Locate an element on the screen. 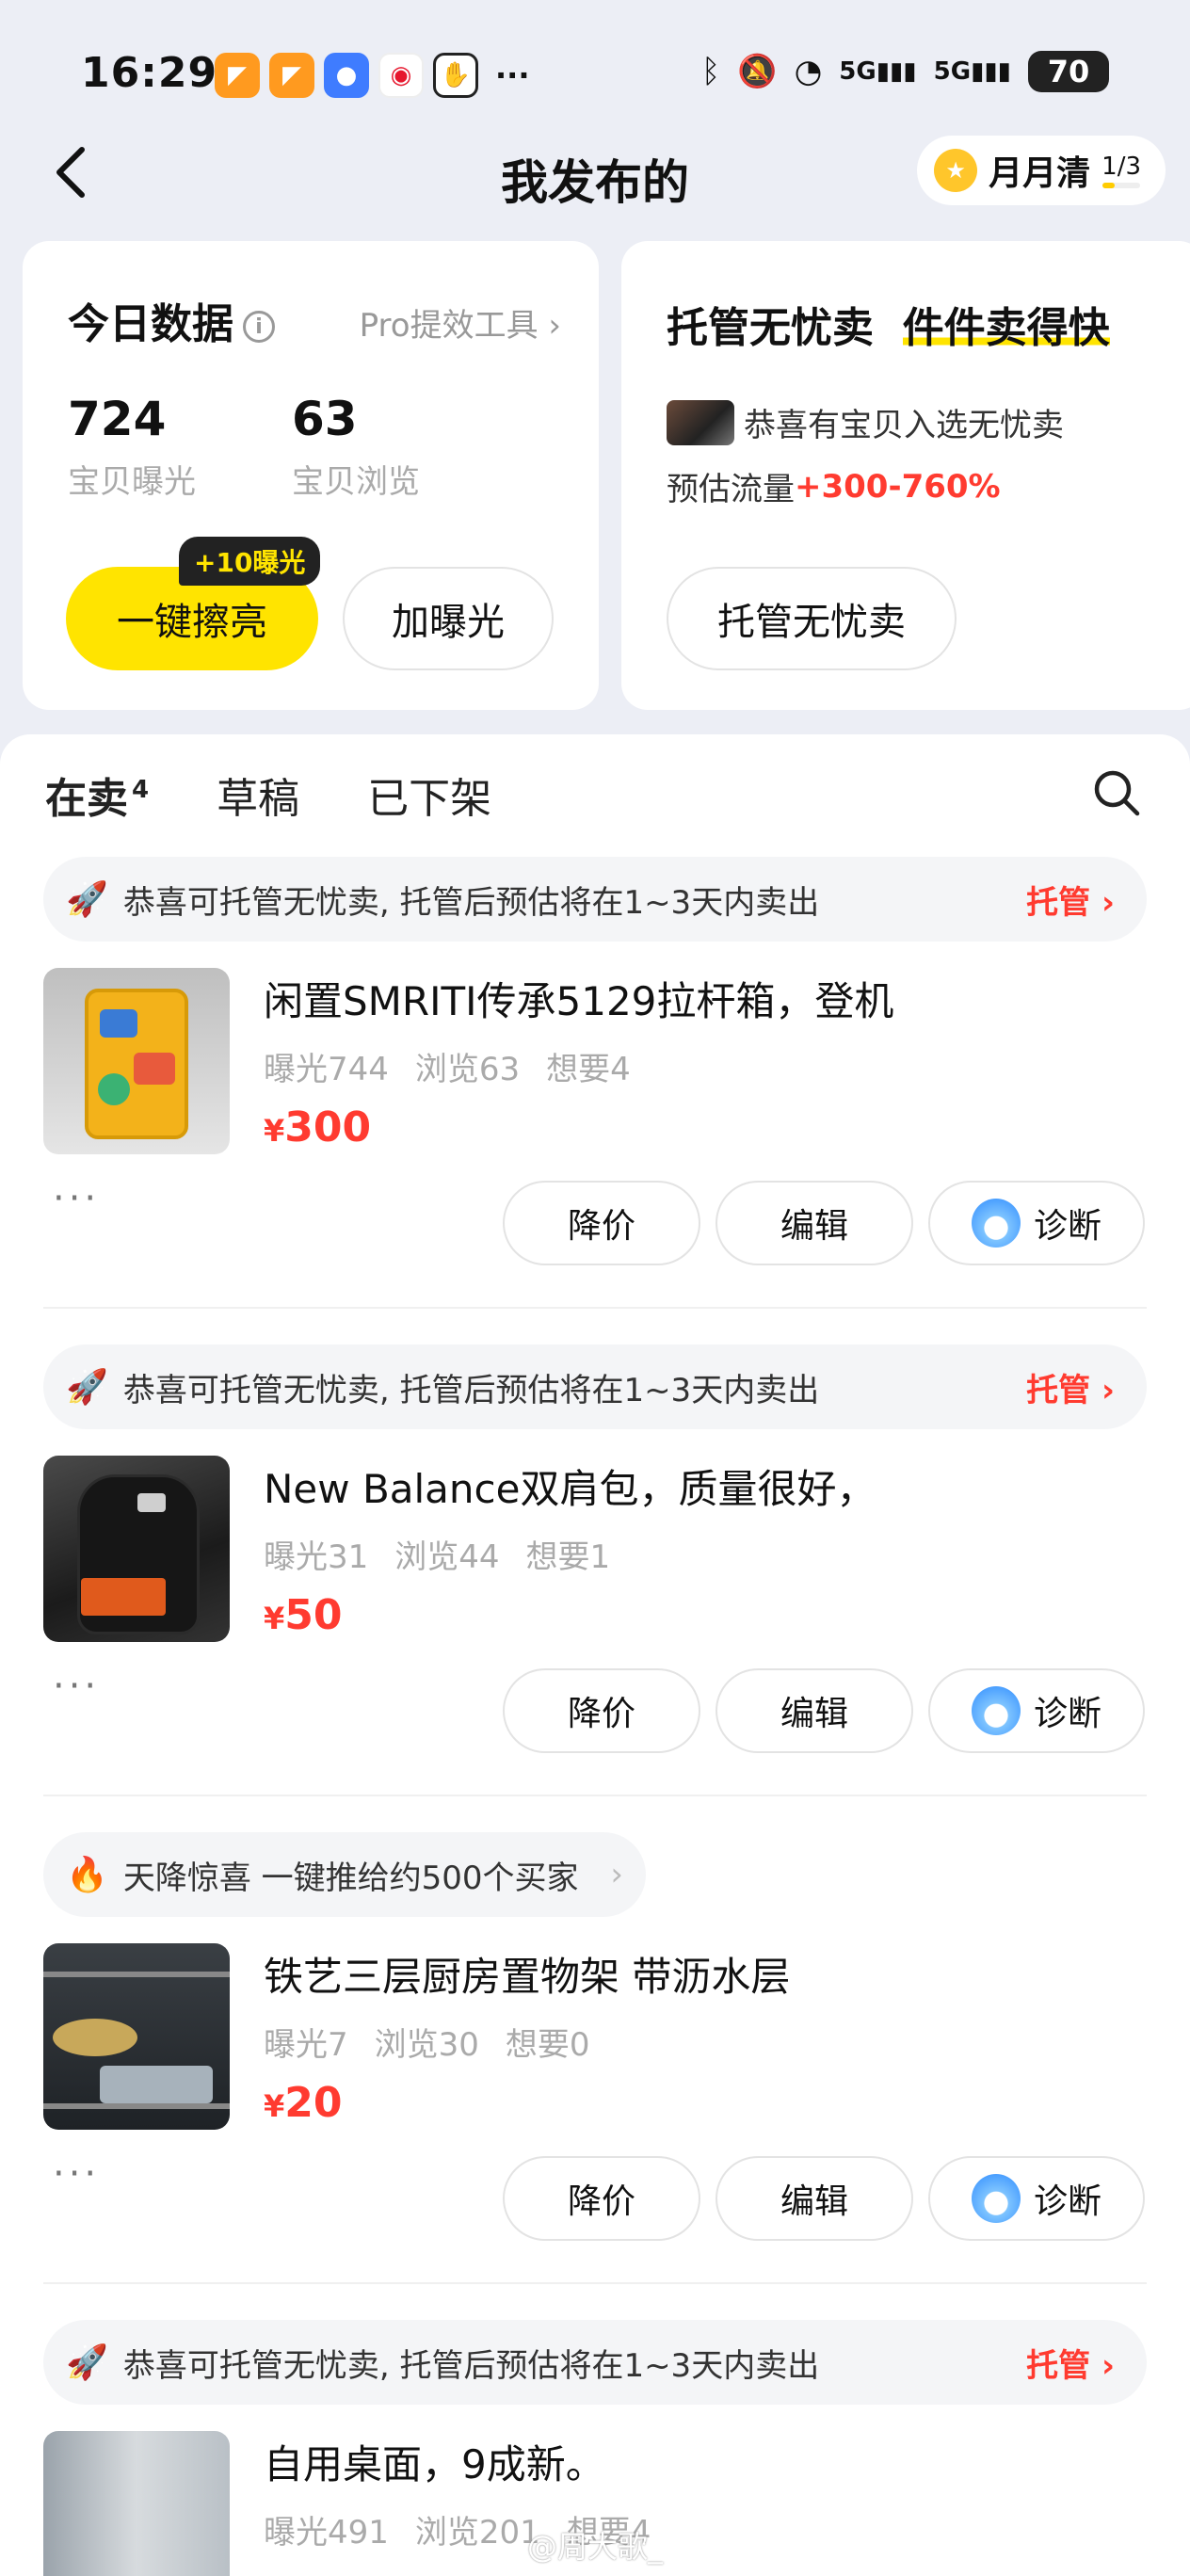 This screenshot has height=2576, width=1190. info-icon: i is located at coordinates (259, 327).